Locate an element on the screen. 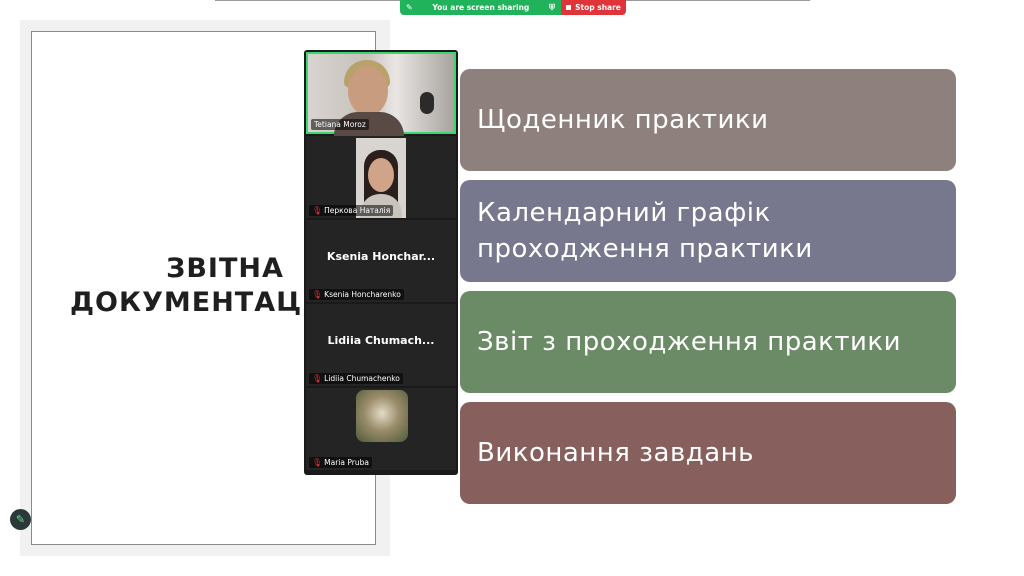 Image resolution: width=1024 pixels, height=576 pixels. participant-name-label: Tetiana Moroz is located at coordinates (340, 124).